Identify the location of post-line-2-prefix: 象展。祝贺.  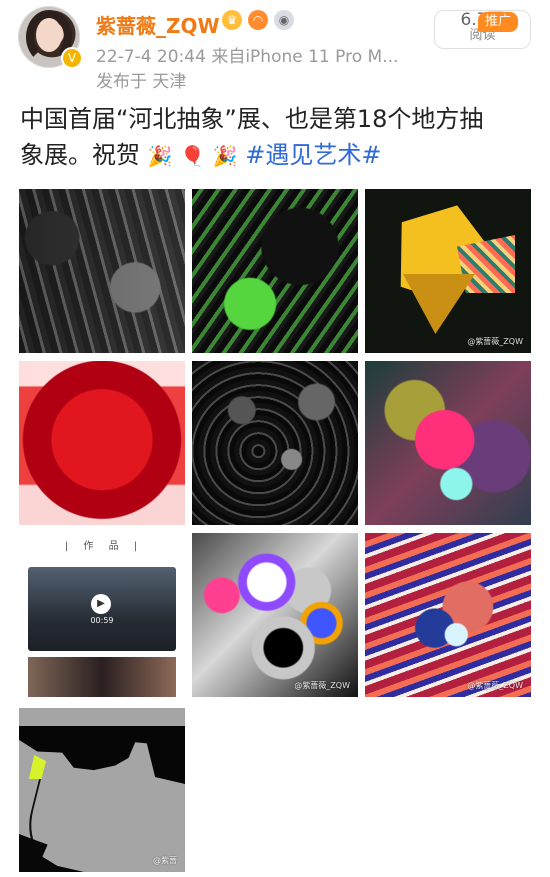
(80, 155).